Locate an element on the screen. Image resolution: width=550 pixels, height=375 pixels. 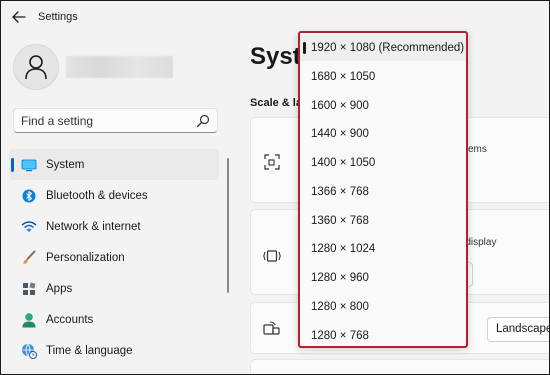
resolution-option: 1440 × 900 is located at coordinates (383, 134).